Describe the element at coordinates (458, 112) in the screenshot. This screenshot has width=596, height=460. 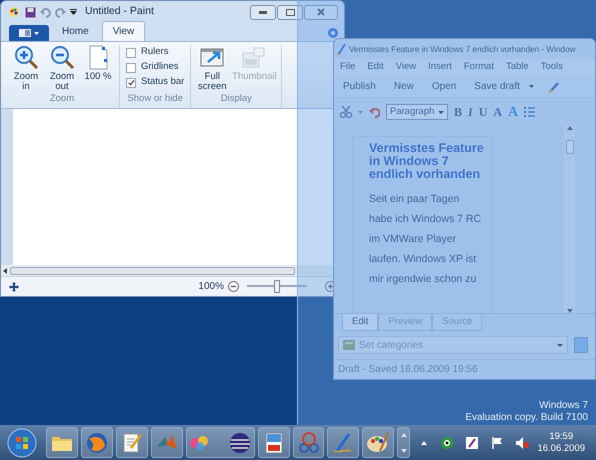
I see `format-button: B` at that location.